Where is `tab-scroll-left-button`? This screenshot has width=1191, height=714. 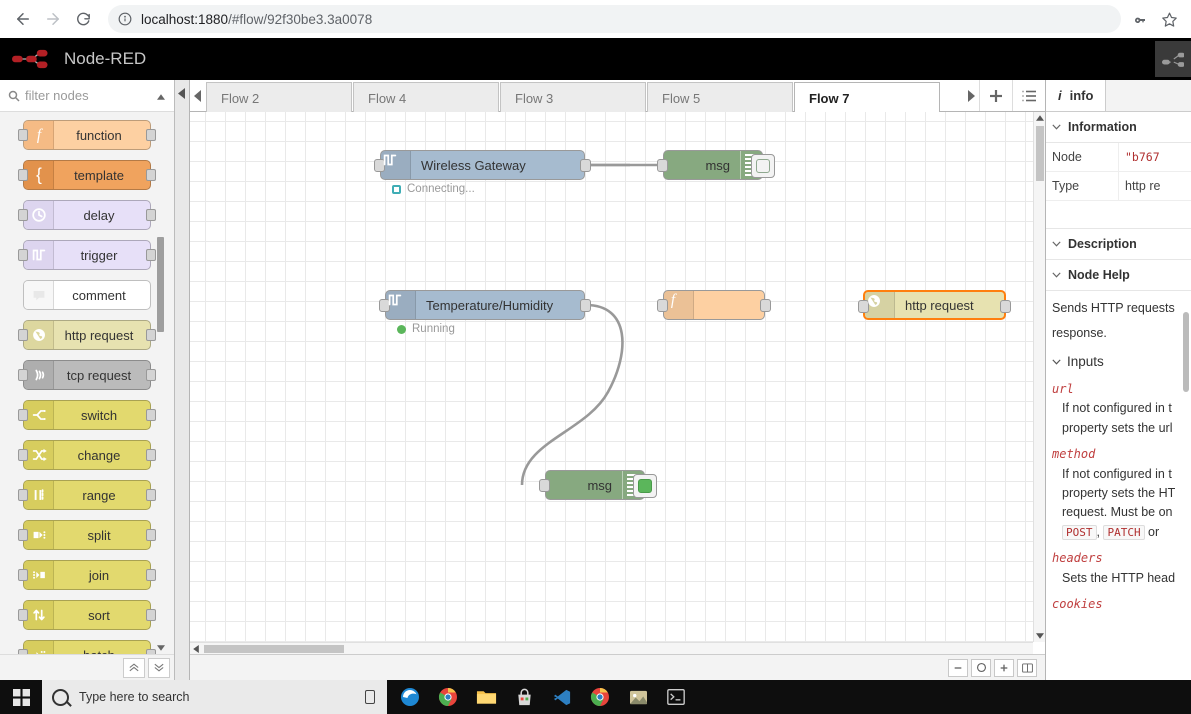 tab-scroll-left-button is located at coordinates (198, 95).